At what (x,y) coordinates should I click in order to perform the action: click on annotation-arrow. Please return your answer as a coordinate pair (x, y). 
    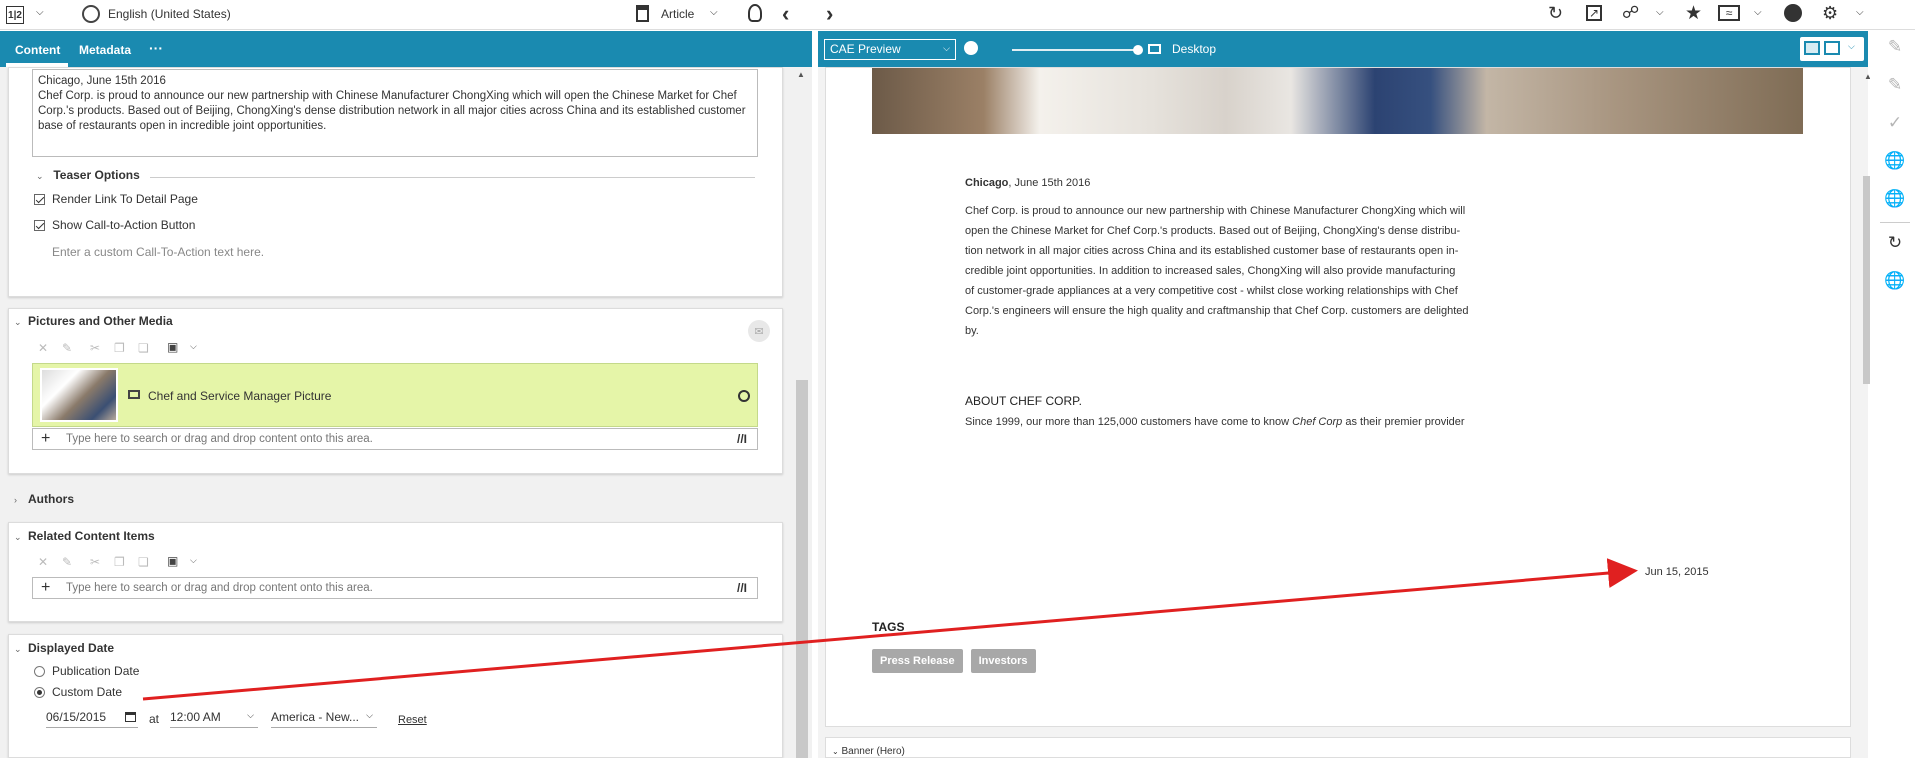
    Looking at the image, I should click on (890, 629).